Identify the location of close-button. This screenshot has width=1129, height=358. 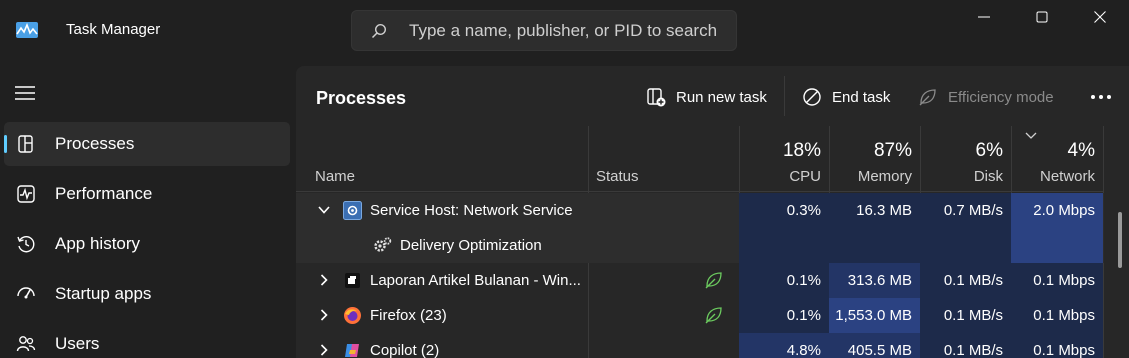
(1100, 17).